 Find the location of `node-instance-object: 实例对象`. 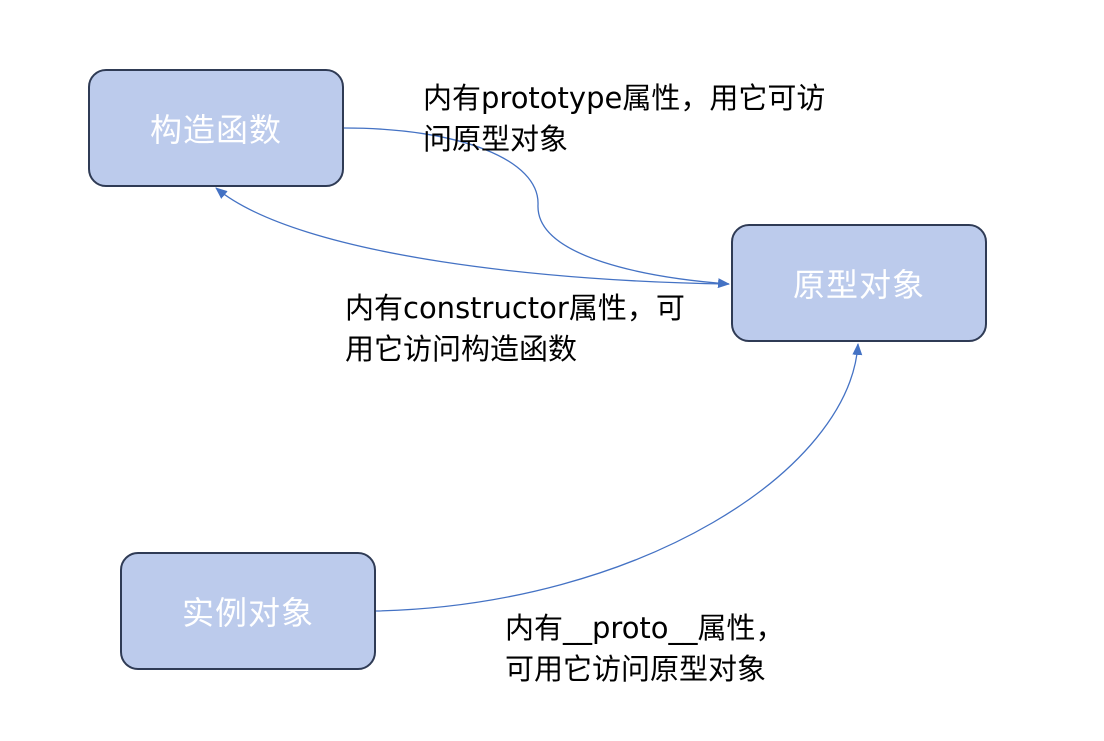

node-instance-object: 实例对象 is located at coordinates (248, 611).